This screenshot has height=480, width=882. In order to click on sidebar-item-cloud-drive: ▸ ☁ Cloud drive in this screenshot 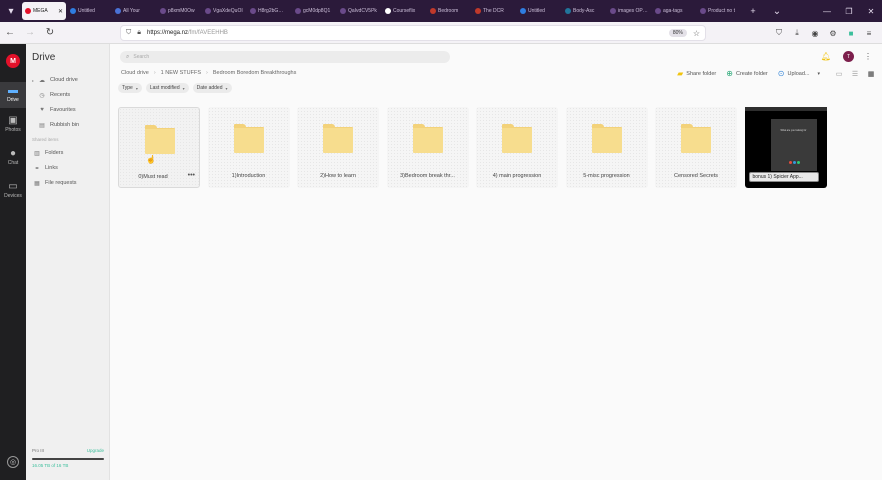, I will do `click(70, 80)`.